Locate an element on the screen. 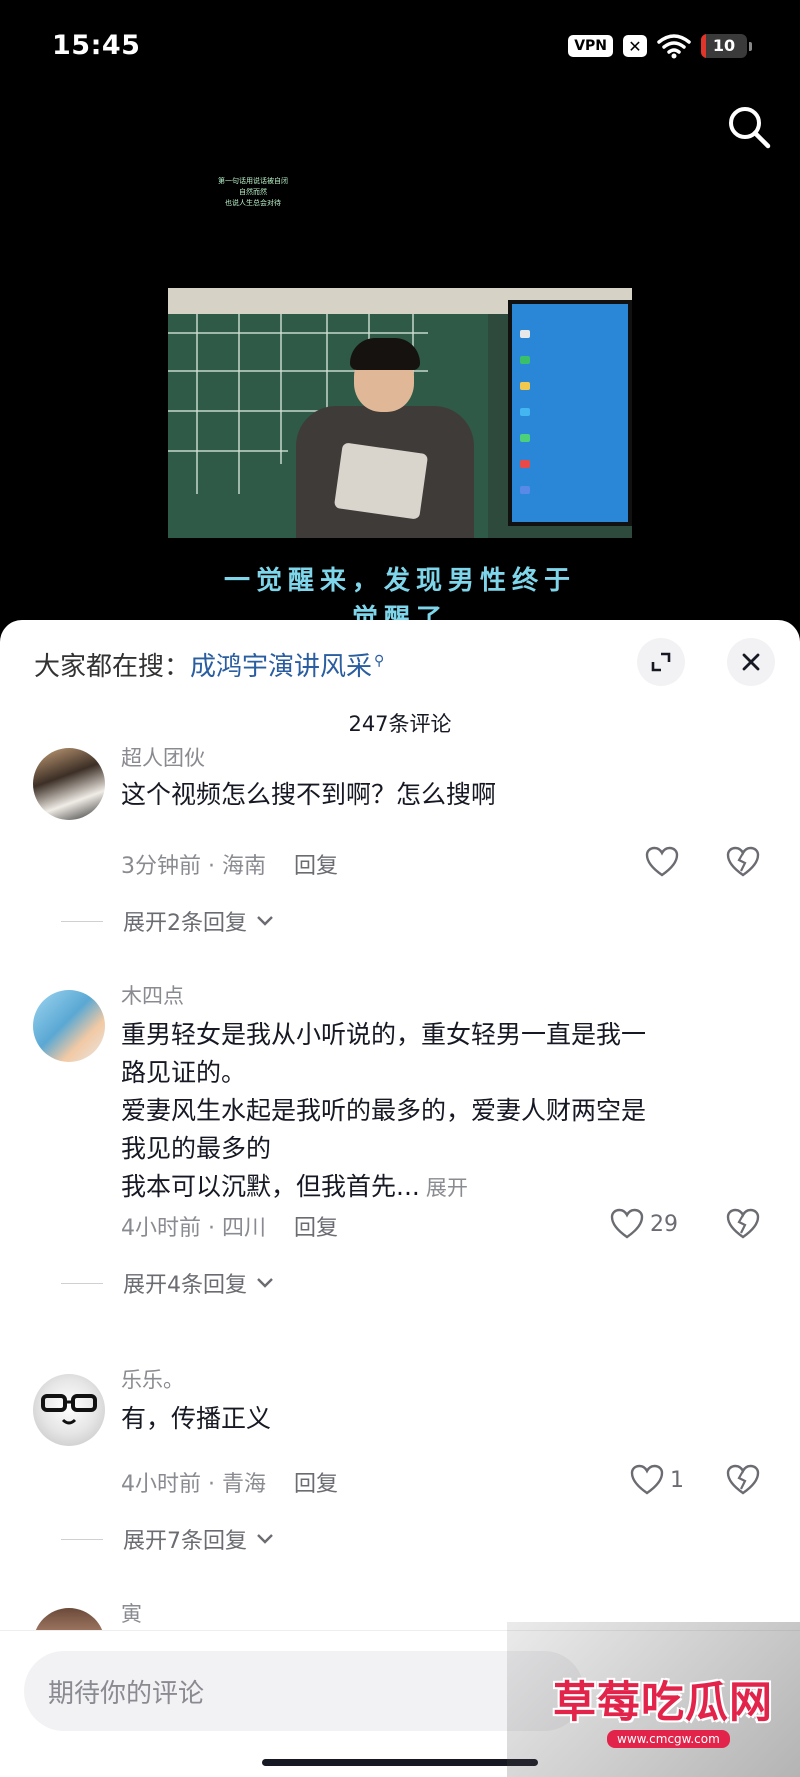 This screenshot has width=800, height=1777. comment-line: 路见证的。 is located at coordinates (184, 1072).